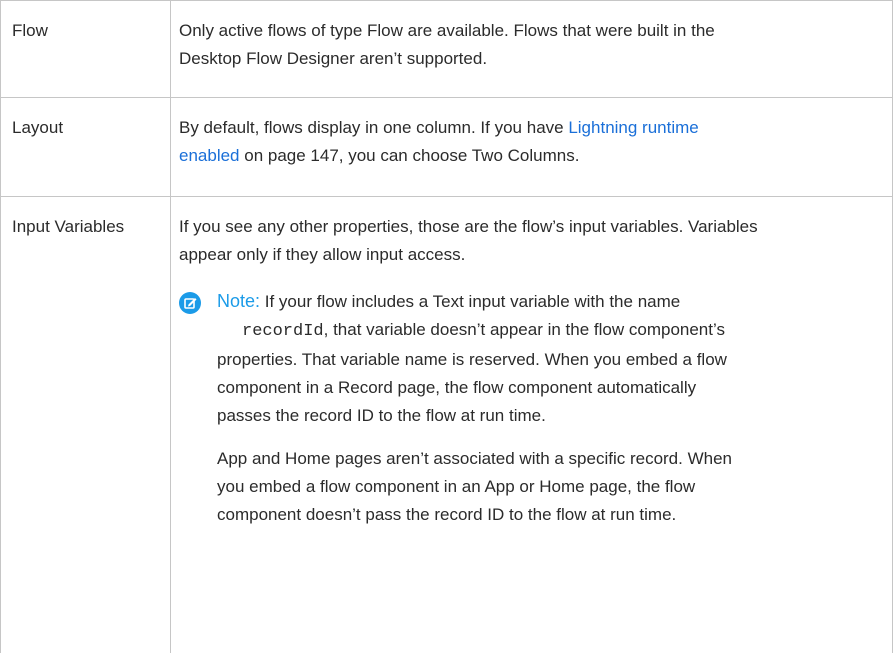  What do you see at coordinates (633, 127) in the screenshot?
I see `lightning-runtime-link: Lightning runtime` at bounding box center [633, 127].